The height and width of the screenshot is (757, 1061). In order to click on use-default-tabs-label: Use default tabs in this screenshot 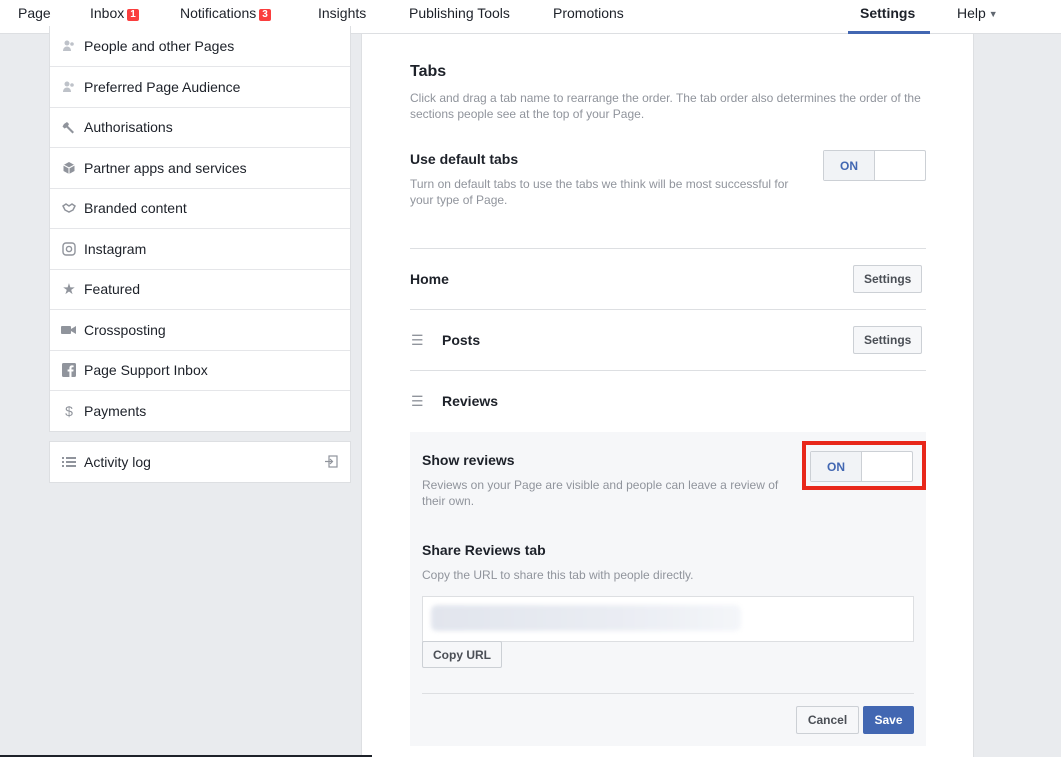, I will do `click(464, 159)`.